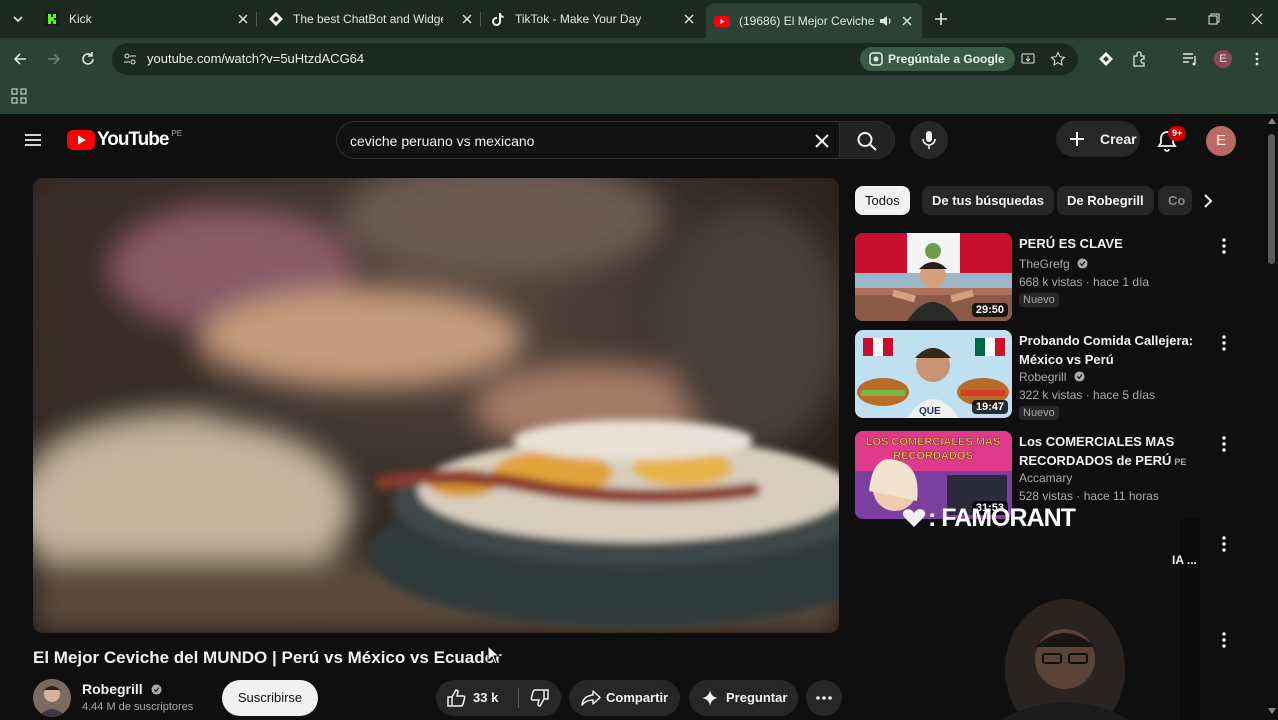 The width and height of the screenshot is (1278, 720). What do you see at coordinates (1208, 201) in the screenshot?
I see `chevron-right-icon` at bounding box center [1208, 201].